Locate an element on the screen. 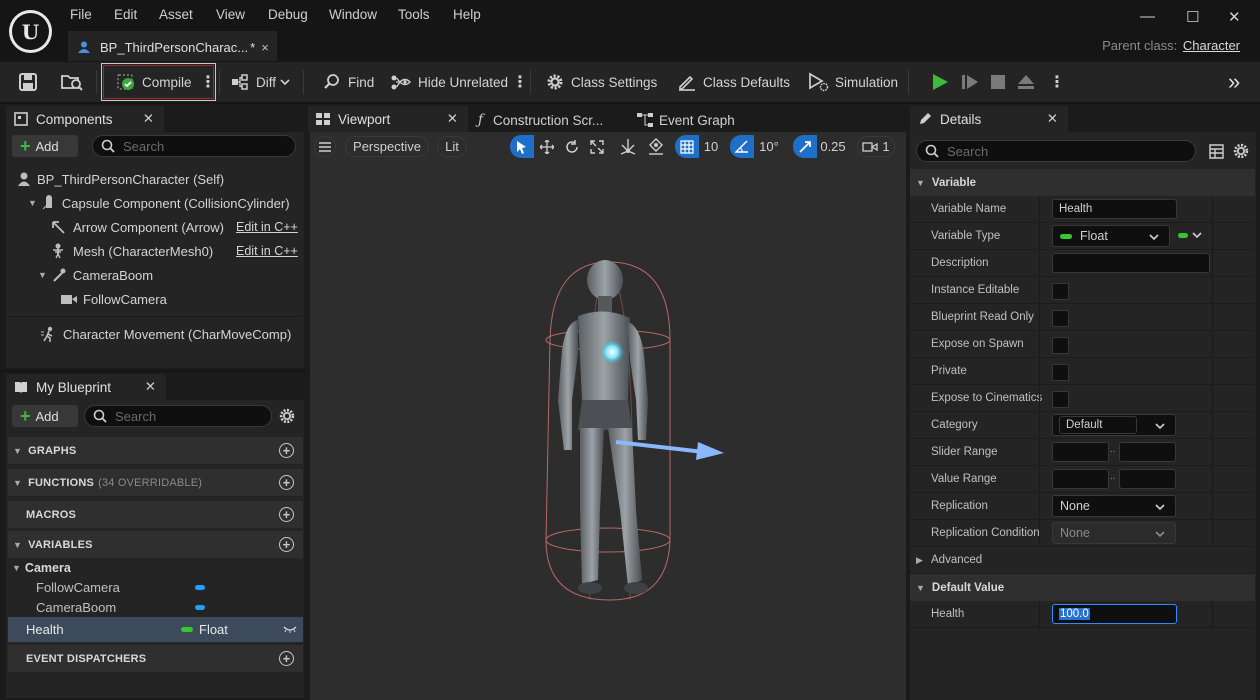  expose-on-spawn-checkbox is located at coordinates (1060, 345).